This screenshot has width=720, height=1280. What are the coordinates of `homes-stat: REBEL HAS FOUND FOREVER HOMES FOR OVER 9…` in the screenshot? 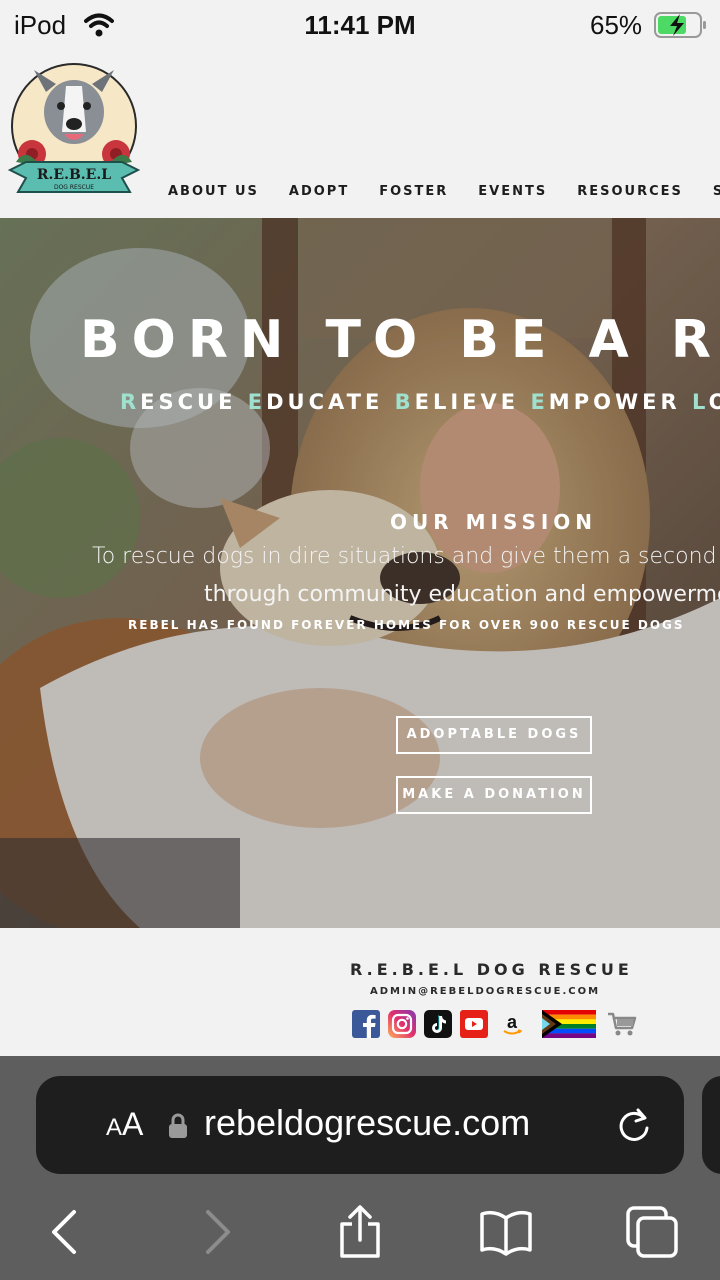 It's located at (406, 625).